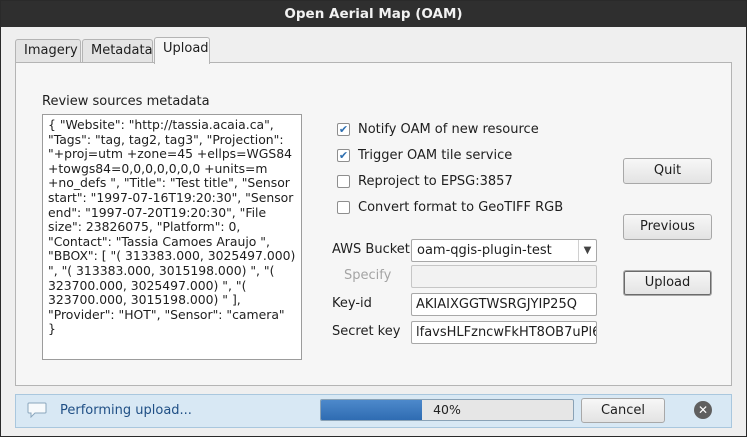 This screenshot has height=437, width=747. I want to click on status-bar: Performing upload... 40% Cancel ✕, so click(373, 411).